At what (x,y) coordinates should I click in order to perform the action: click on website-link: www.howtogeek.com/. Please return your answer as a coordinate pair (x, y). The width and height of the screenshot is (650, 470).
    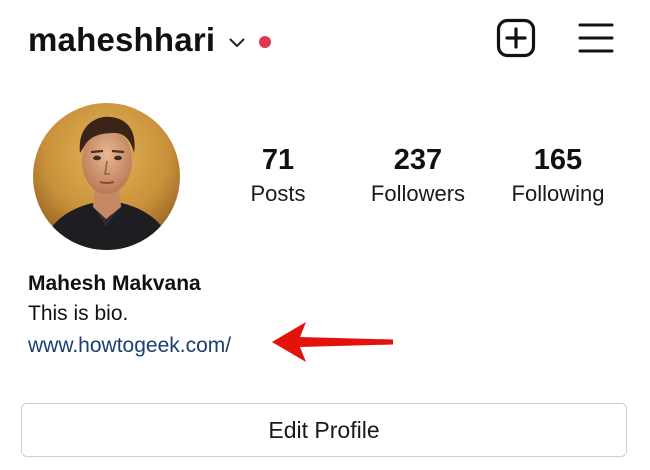
    Looking at the image, I should click on (129, 346).